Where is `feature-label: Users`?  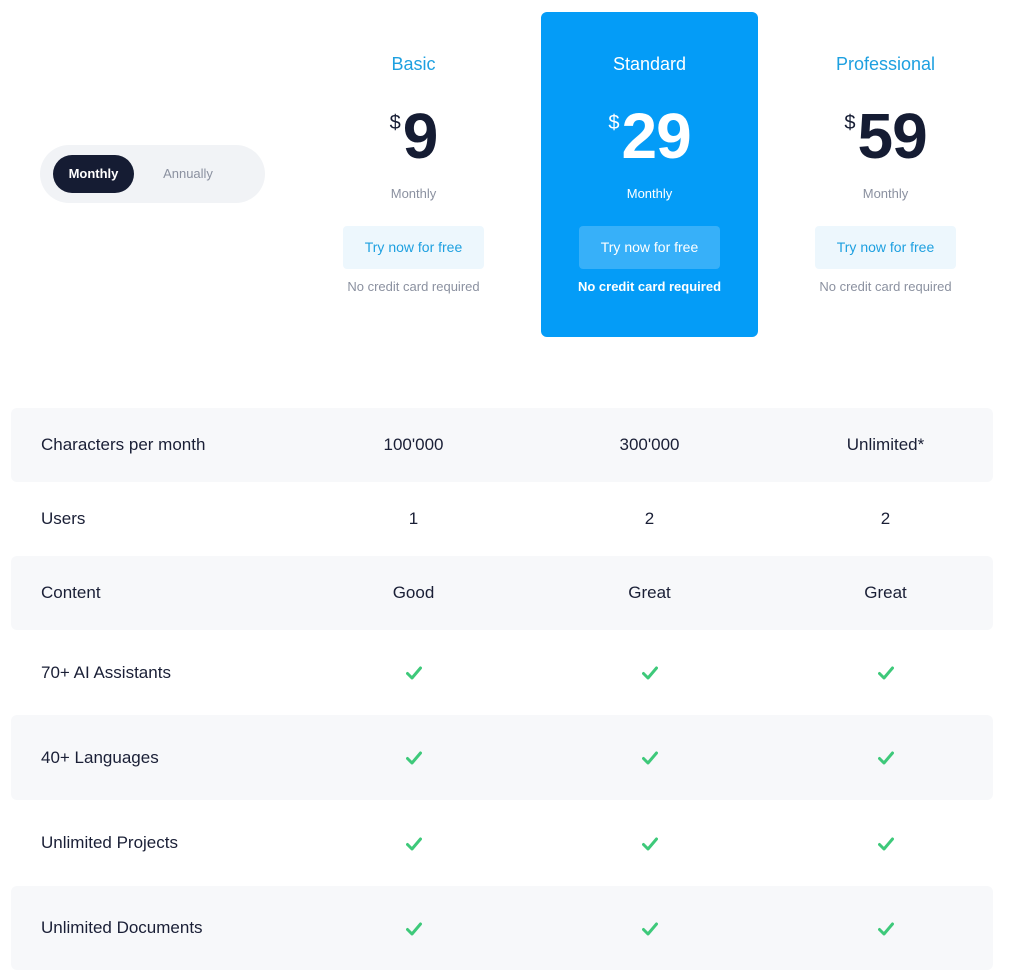
feature-label: Users is located at coordinates (63, 518).